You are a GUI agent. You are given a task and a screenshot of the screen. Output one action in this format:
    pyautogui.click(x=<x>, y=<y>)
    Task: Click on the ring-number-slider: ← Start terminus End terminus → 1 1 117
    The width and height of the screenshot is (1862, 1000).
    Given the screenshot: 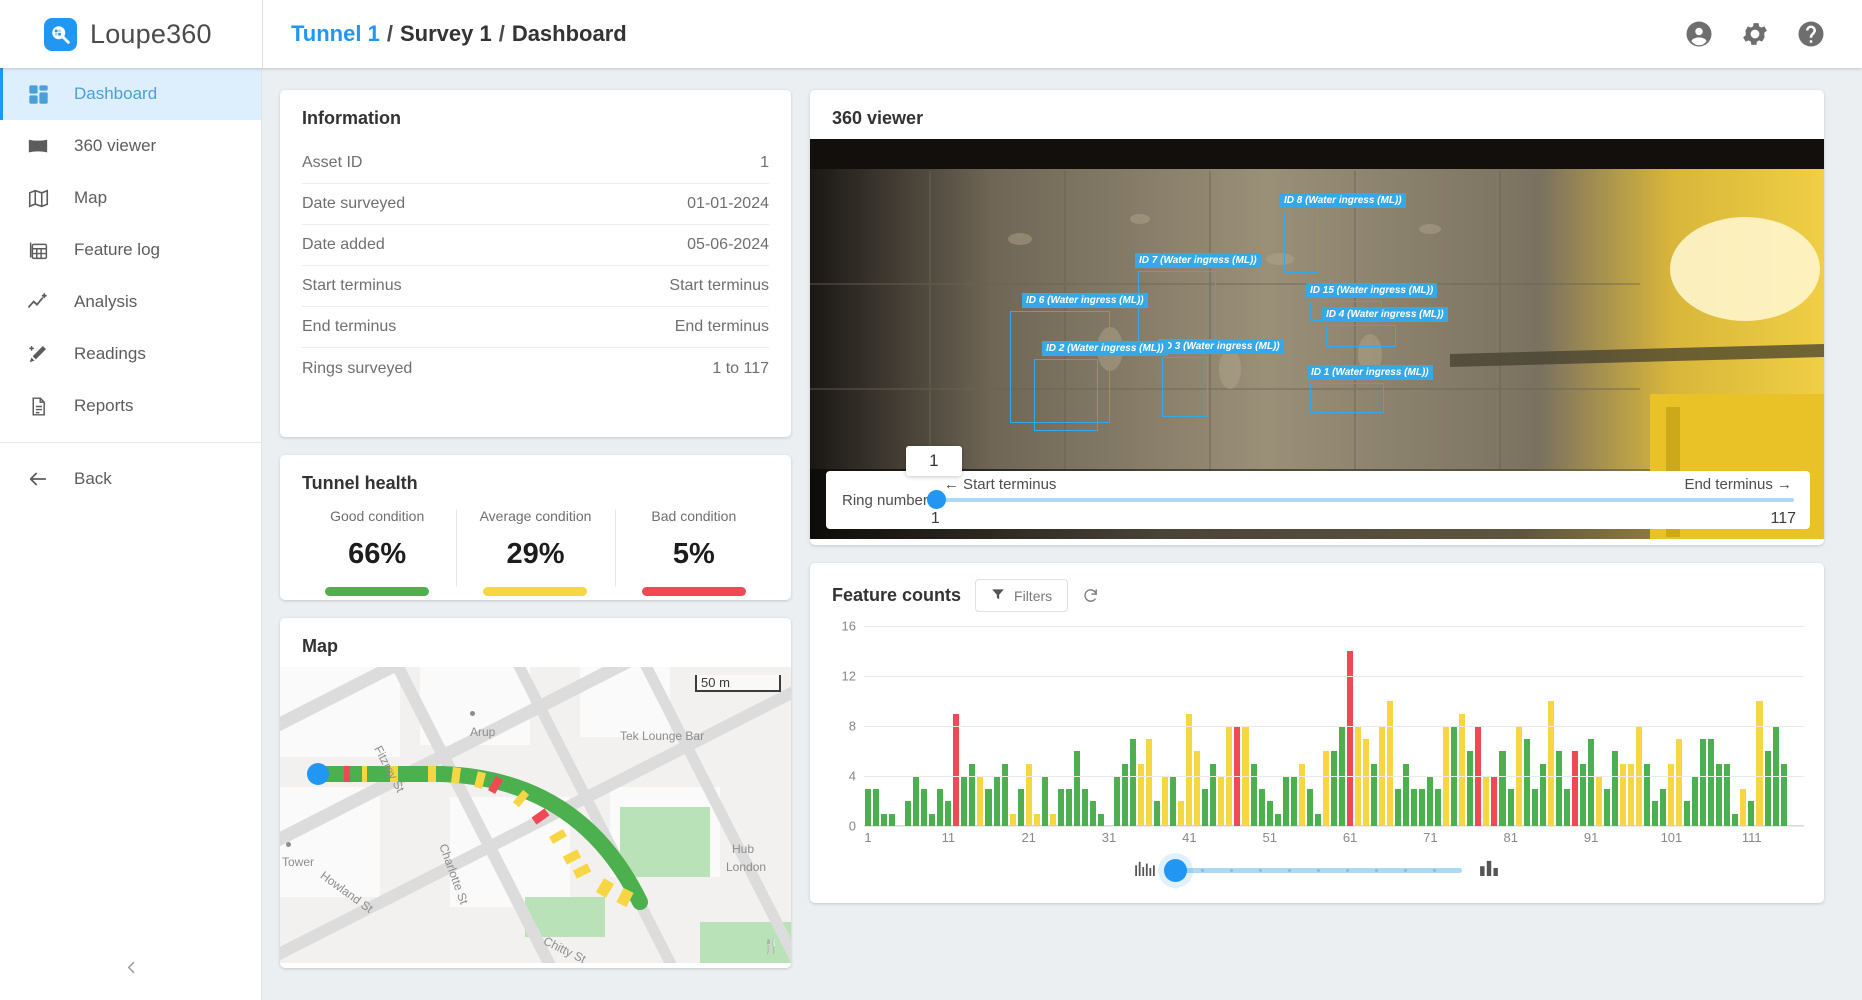 What is the action you would take?
    pyautogui.click(x=1350, y=486)
    